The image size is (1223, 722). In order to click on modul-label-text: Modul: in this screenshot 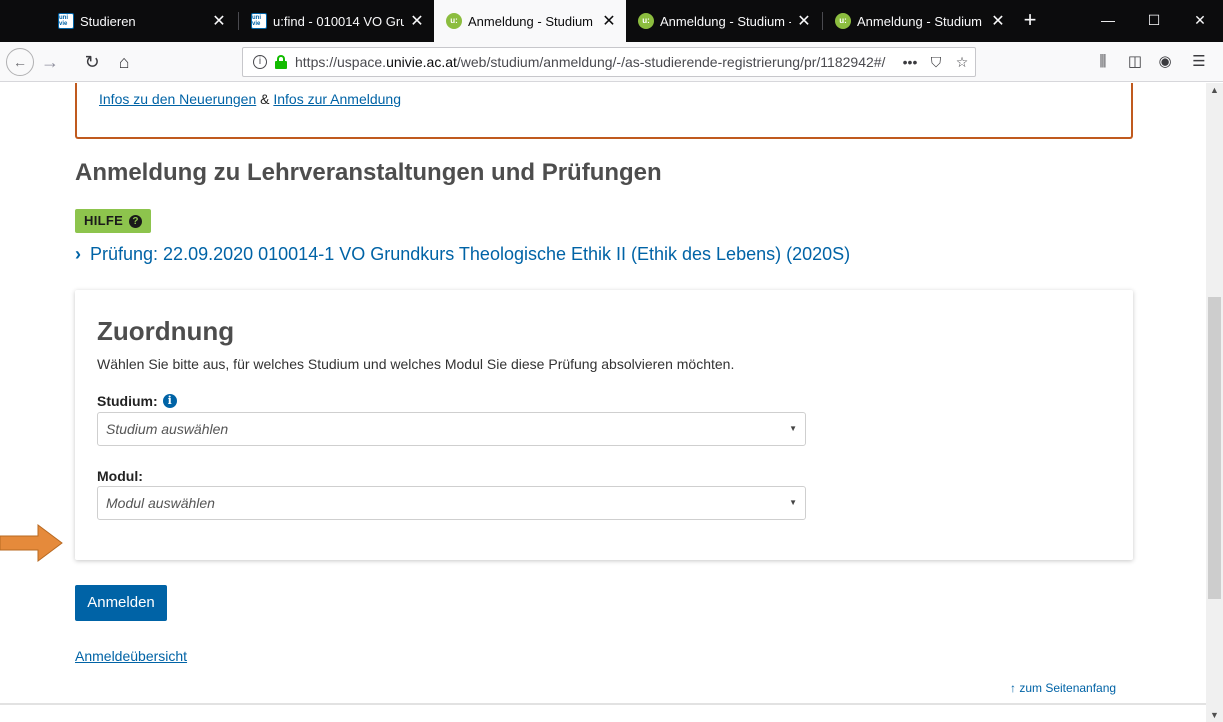, I will do `click(120, 476)`.